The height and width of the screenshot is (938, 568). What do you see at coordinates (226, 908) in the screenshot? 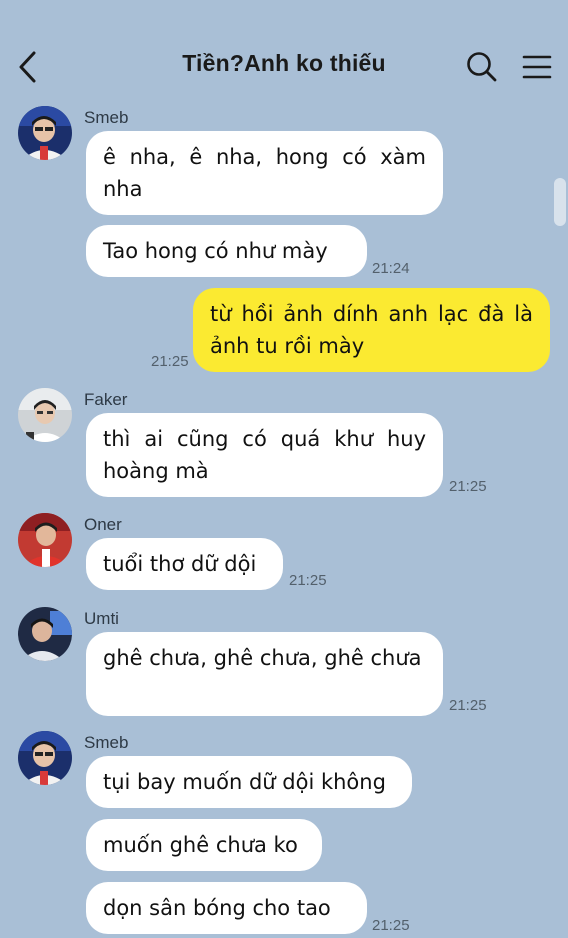
I see `message-bubble: dọn sân bóng cho tao` at bounding box center [226, 908].